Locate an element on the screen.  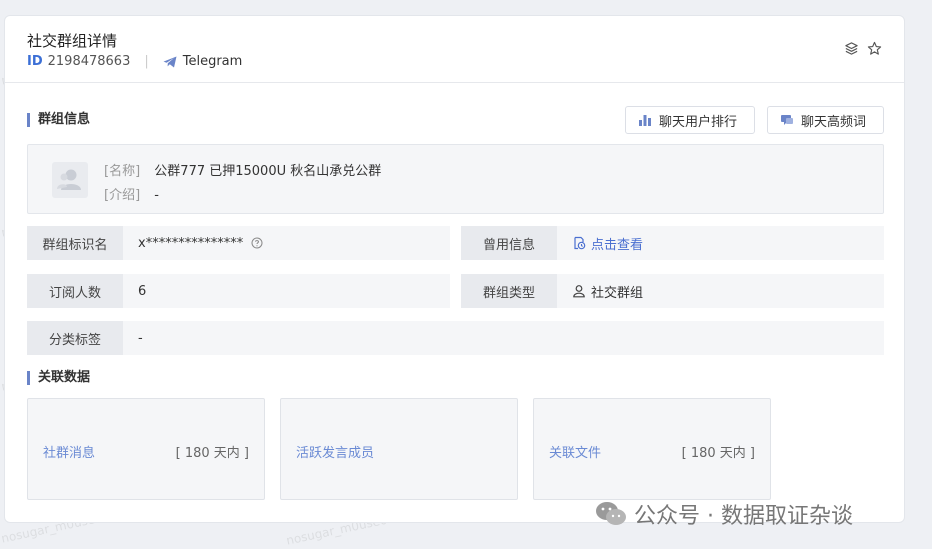
tile-active-members: 活跃发言成员 is located at coordinates (399, 449).